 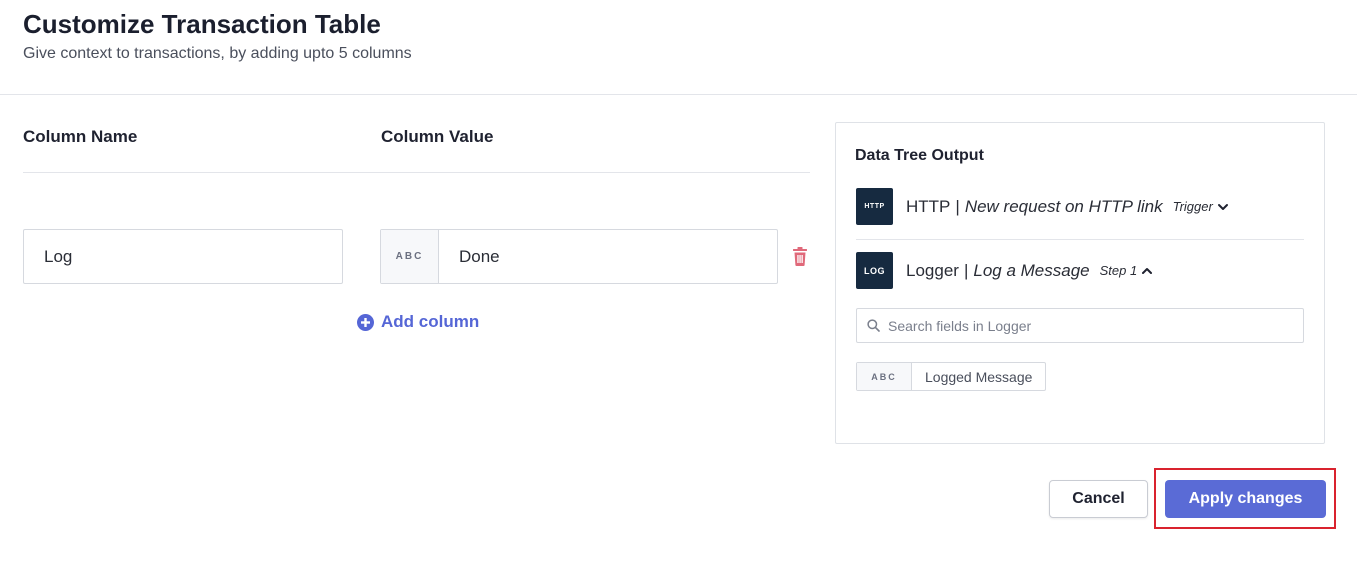 I want to click on add-column-label: Add column, so click(x=430, y=321).